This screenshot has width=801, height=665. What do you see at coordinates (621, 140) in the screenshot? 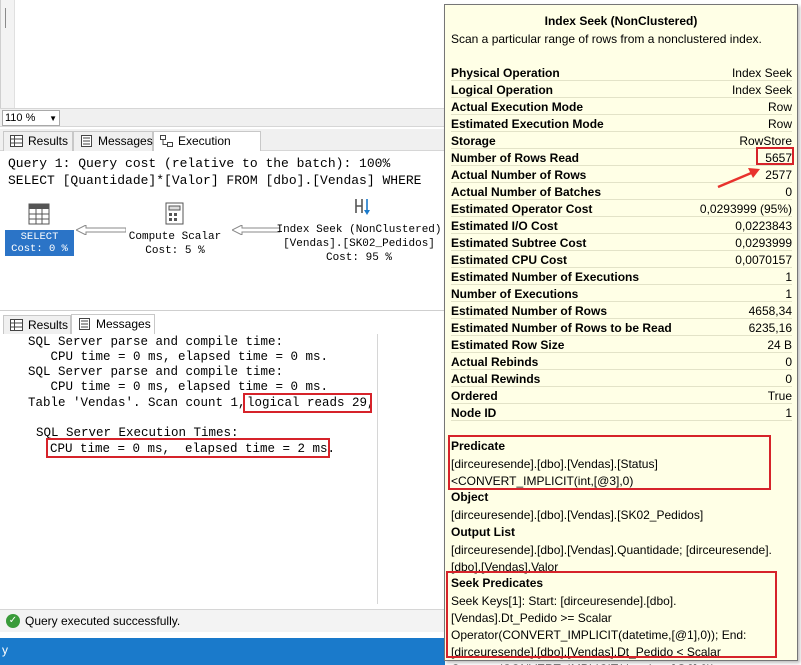
I see `property-row: Storage RowStore` at bounding box center [621, 140].